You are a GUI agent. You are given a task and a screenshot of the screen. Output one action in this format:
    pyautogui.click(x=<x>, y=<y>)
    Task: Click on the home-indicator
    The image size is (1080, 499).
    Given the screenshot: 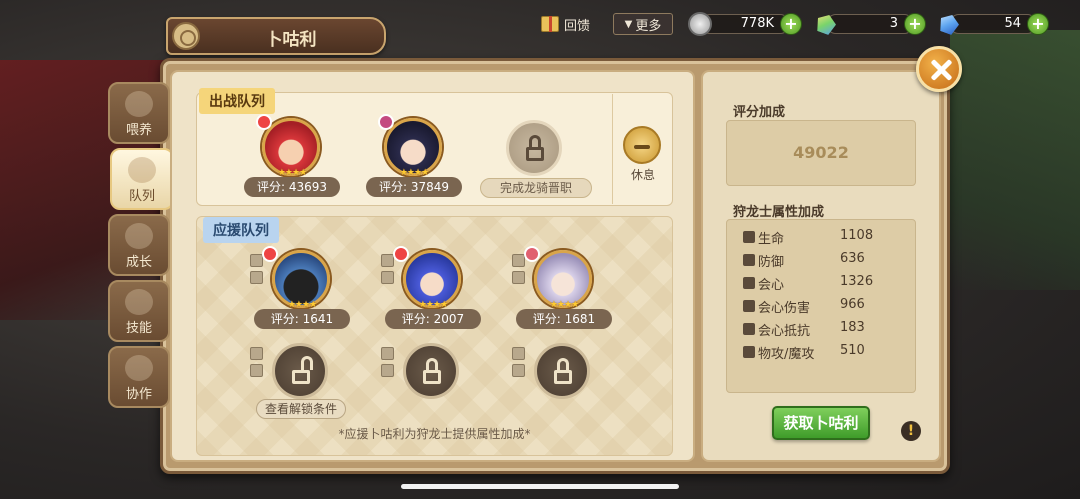 What is the action you would take?
    pyautogui.click(x=540, y=486)
    